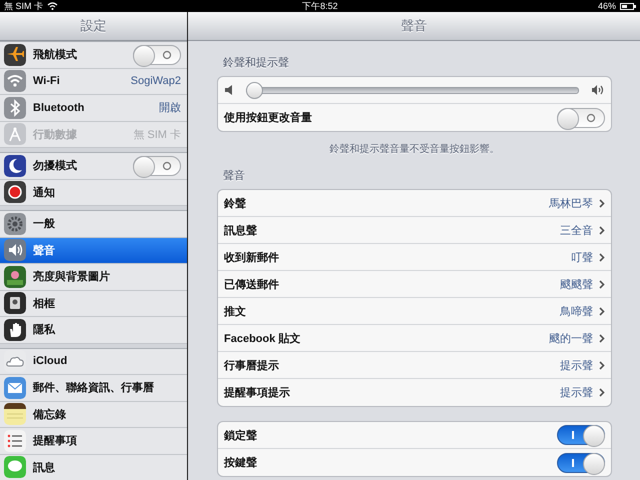  I want to click on sidebar-item: 備忘錄, so click(93, 415).